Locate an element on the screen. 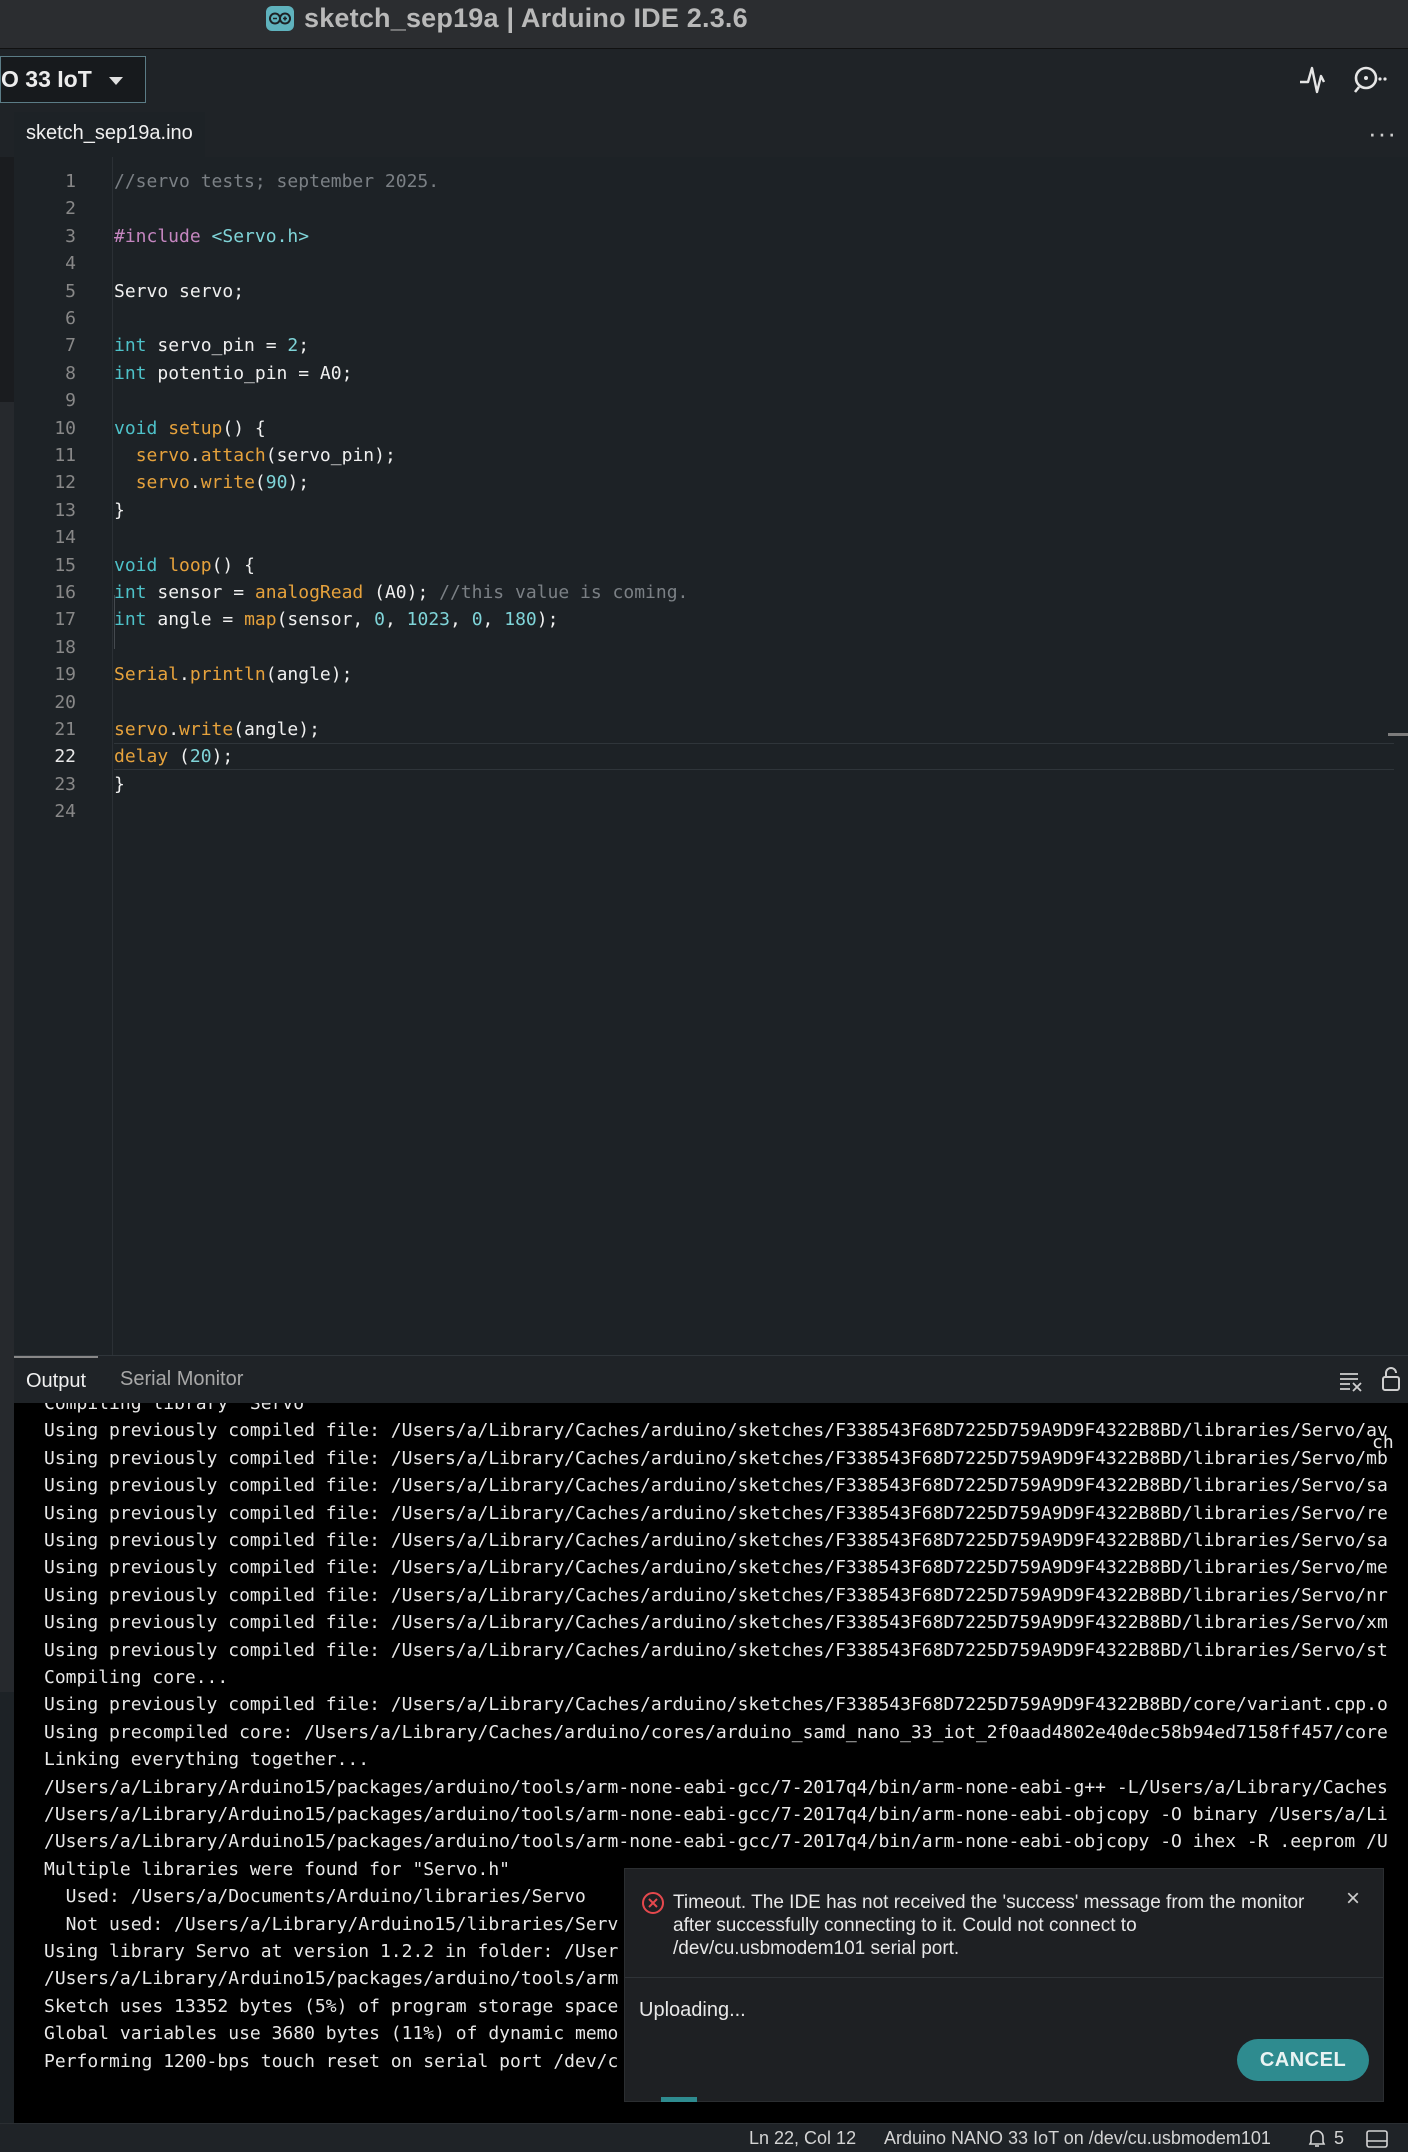  line-number: 6 is located at coordinates (70, 318).